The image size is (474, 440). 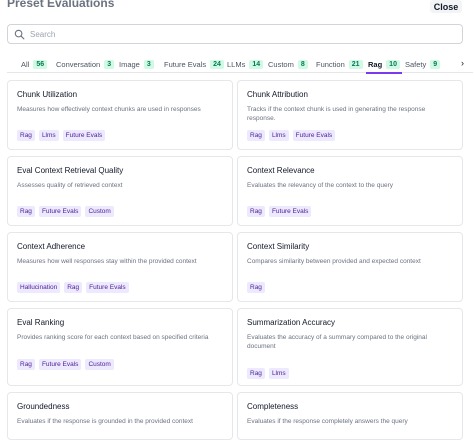 I want to click on search-icon, so click(x=19, y=34).